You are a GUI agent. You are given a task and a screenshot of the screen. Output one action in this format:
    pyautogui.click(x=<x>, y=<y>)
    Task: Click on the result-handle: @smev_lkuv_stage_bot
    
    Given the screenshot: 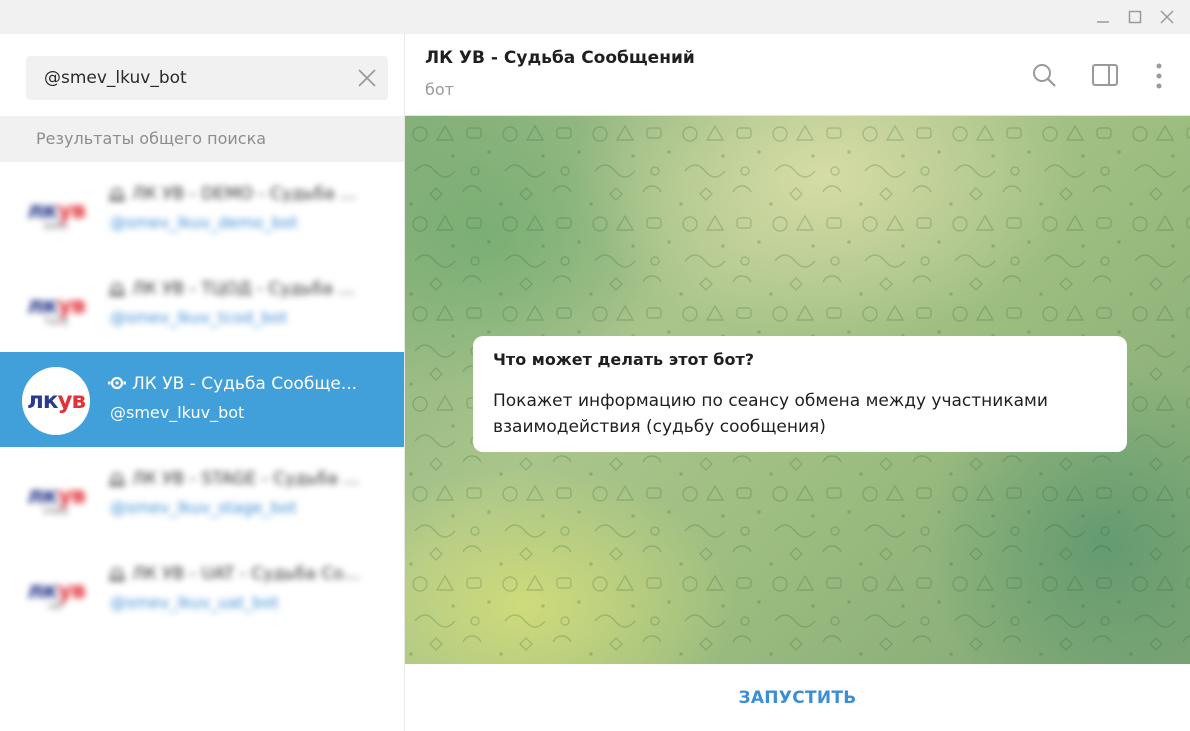 What is the action you would take?
    pyautogui.click(x=203, y=507)
    